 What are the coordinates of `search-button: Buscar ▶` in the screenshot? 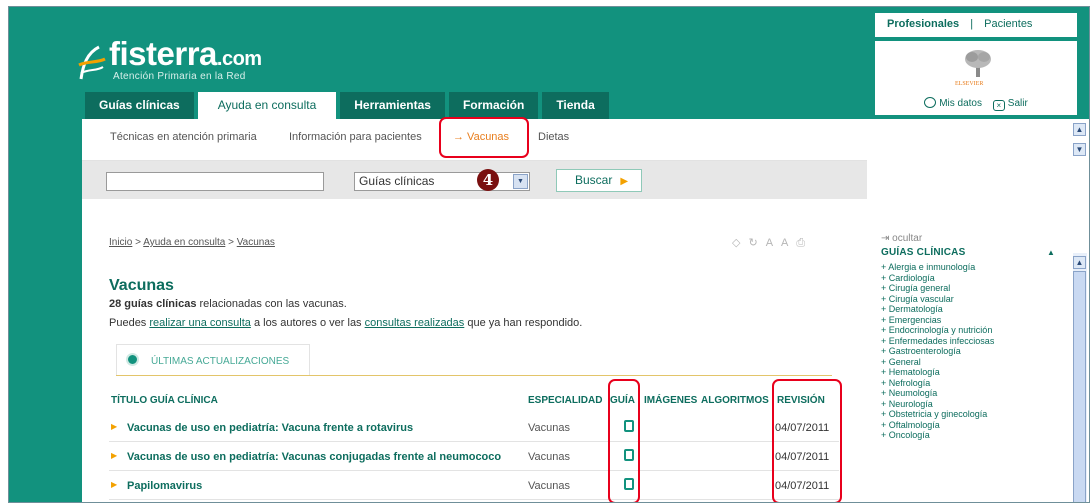 It's located at (599, 180).